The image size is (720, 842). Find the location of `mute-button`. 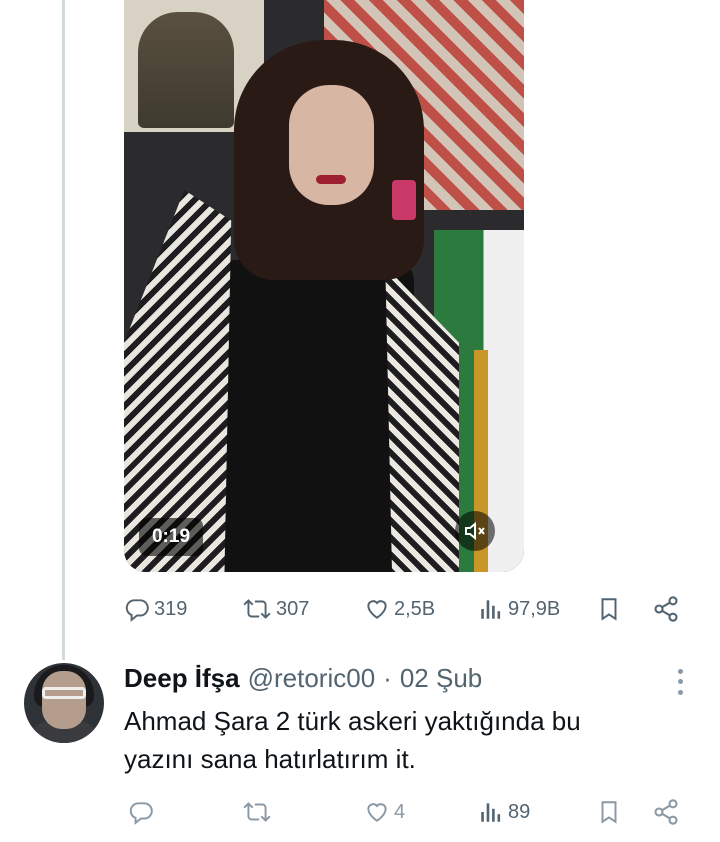

mute-button is located at coordinates (475, 531).